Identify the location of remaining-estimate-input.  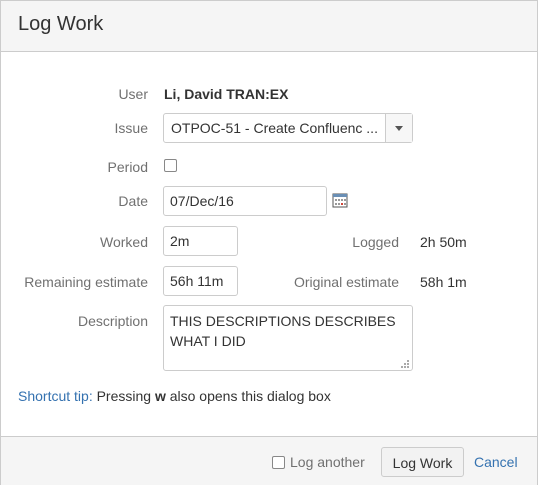
(200, 281).